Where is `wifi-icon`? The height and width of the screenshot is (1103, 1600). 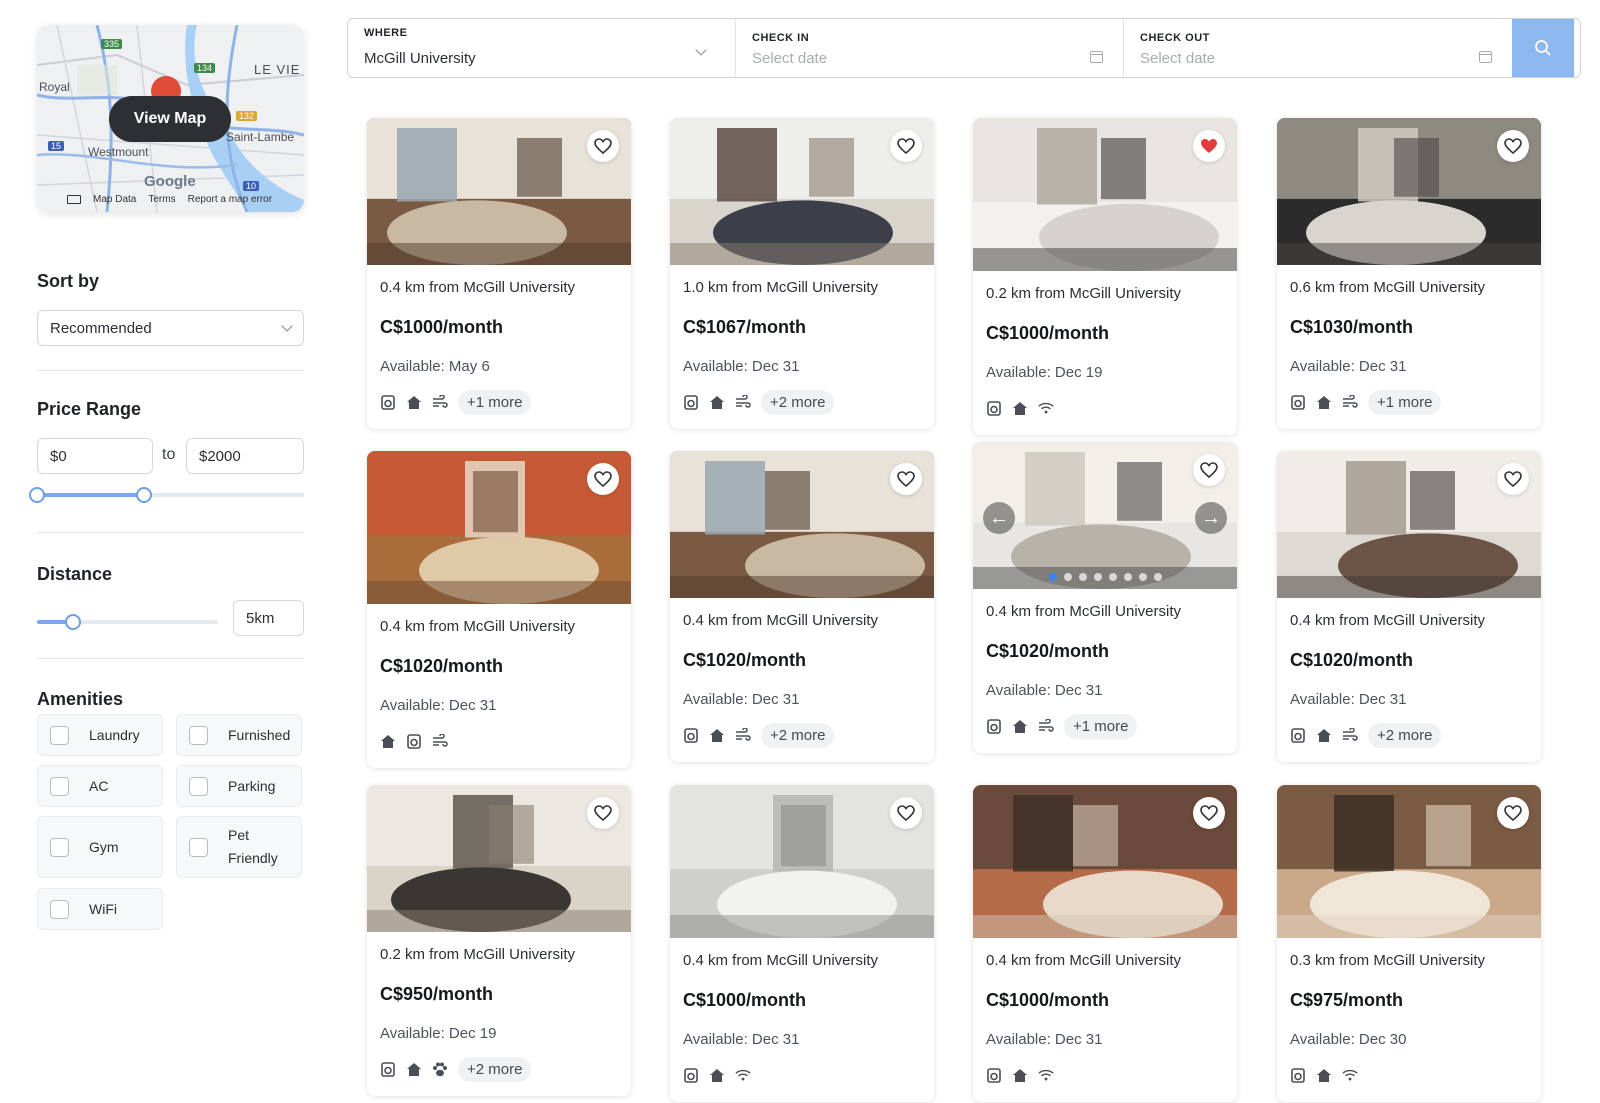
wifi-icon is located at coordinates (1046, 408).